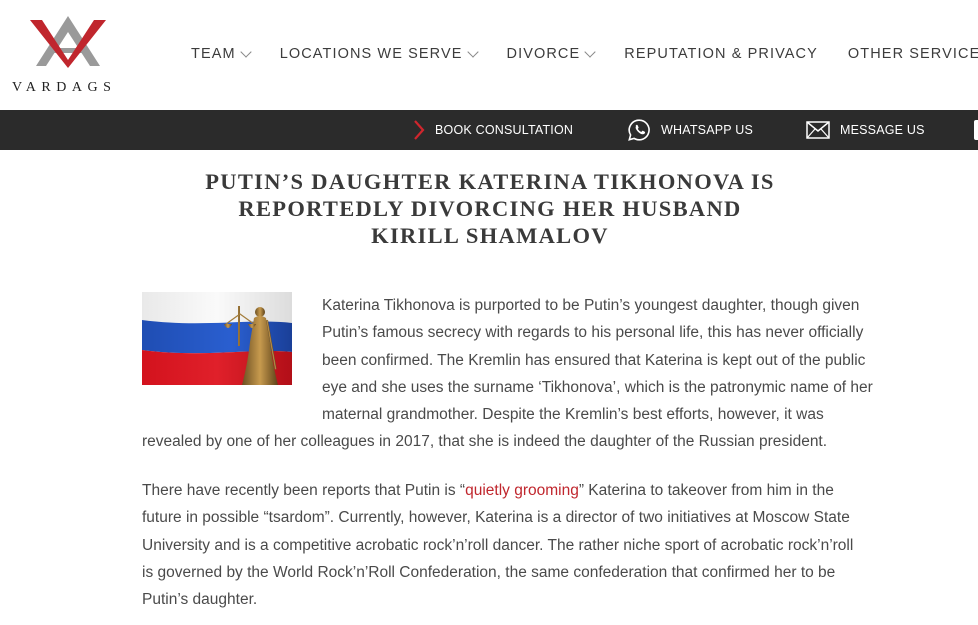 The width and height of the screenshot is (978, 625). Describe the element at coordinates (504, 130) in the screenshot. I see `book-consultation-label: BOOK CONSULTATION` at that location.